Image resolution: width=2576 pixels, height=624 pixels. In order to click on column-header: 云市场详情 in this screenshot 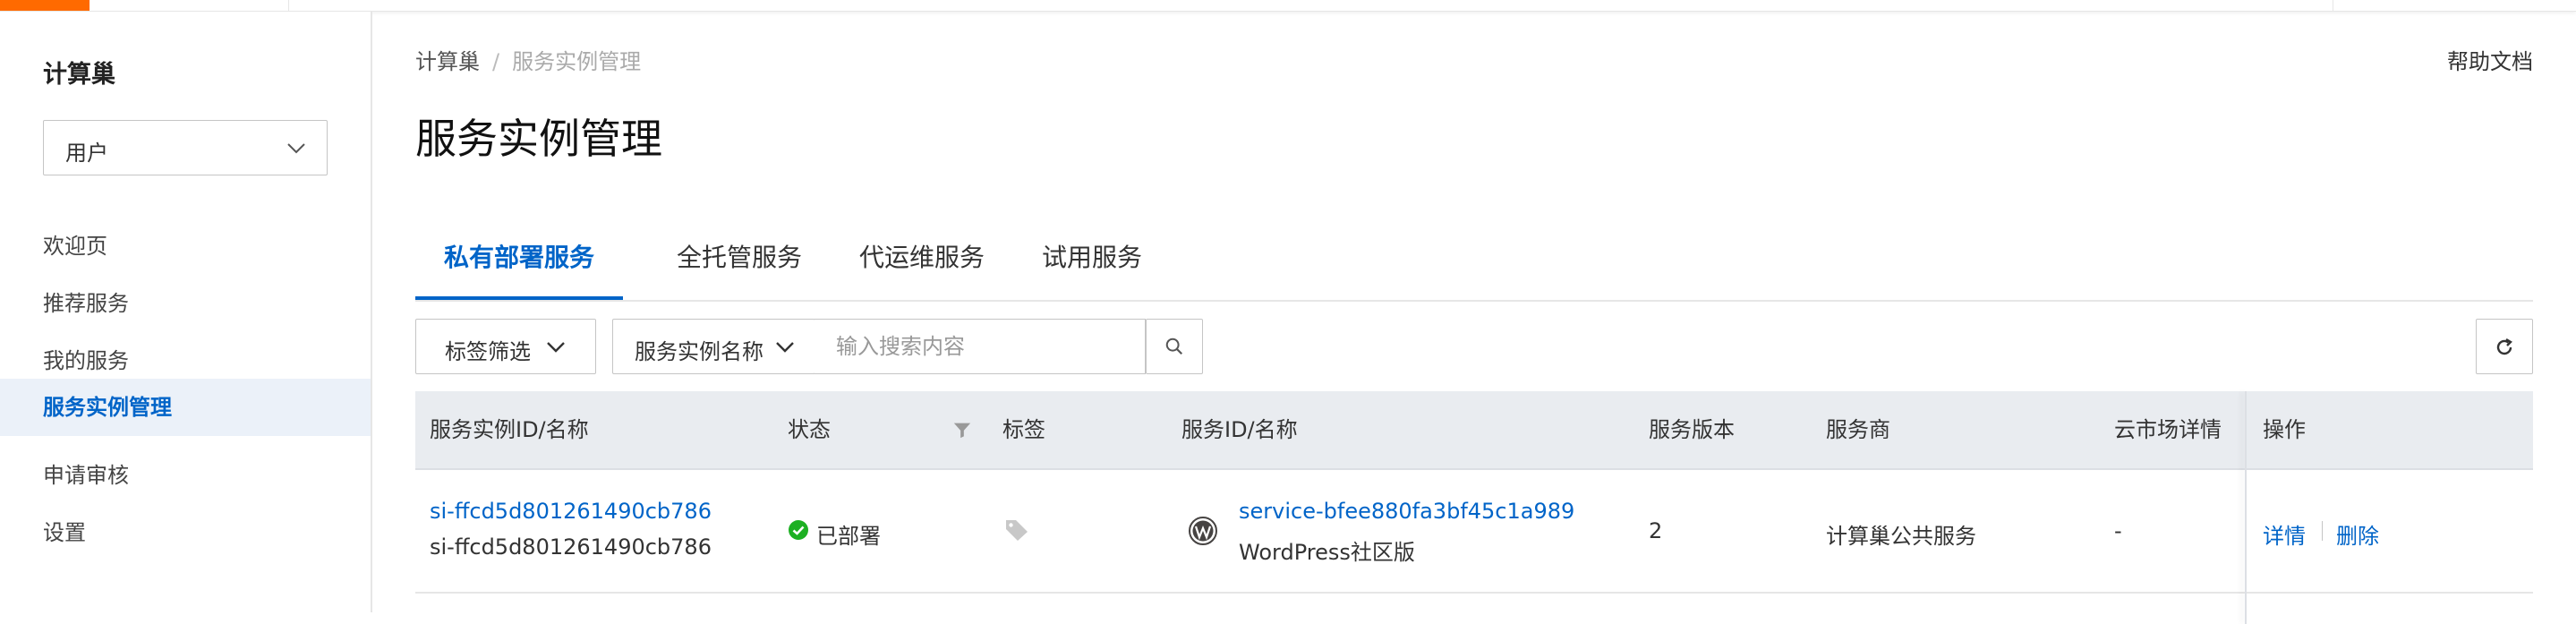, I will do `click(2168, 429)`.